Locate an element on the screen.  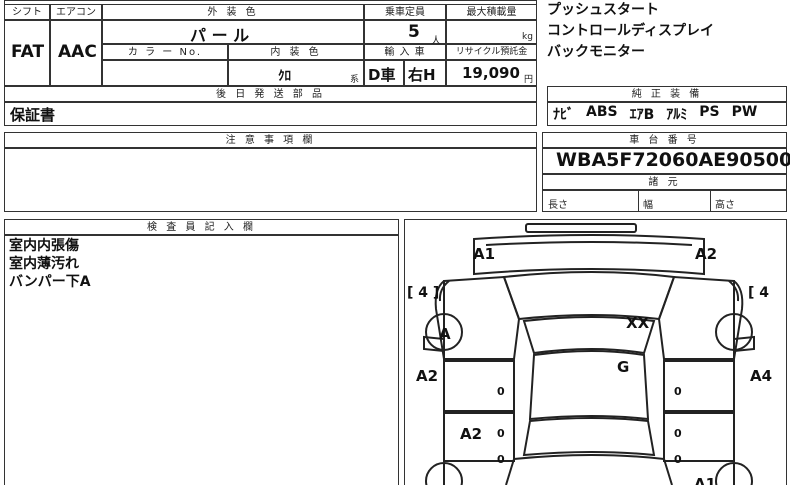
color-no-cell is located at coordinates (165, 73).